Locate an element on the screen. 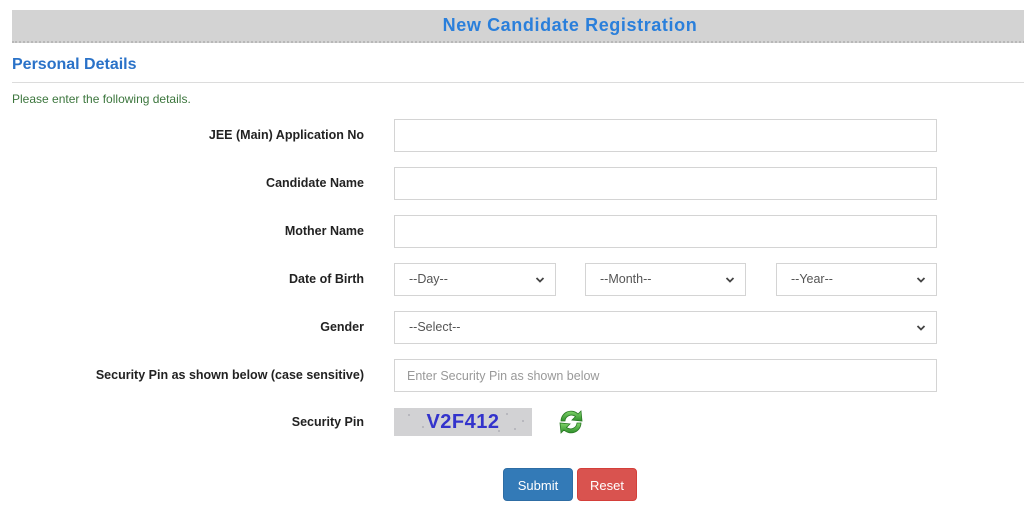 Image resolution: width=1024 pixels, height=511 pixels. dob-year-value: --Year-- is located at coordinates (812, 279).